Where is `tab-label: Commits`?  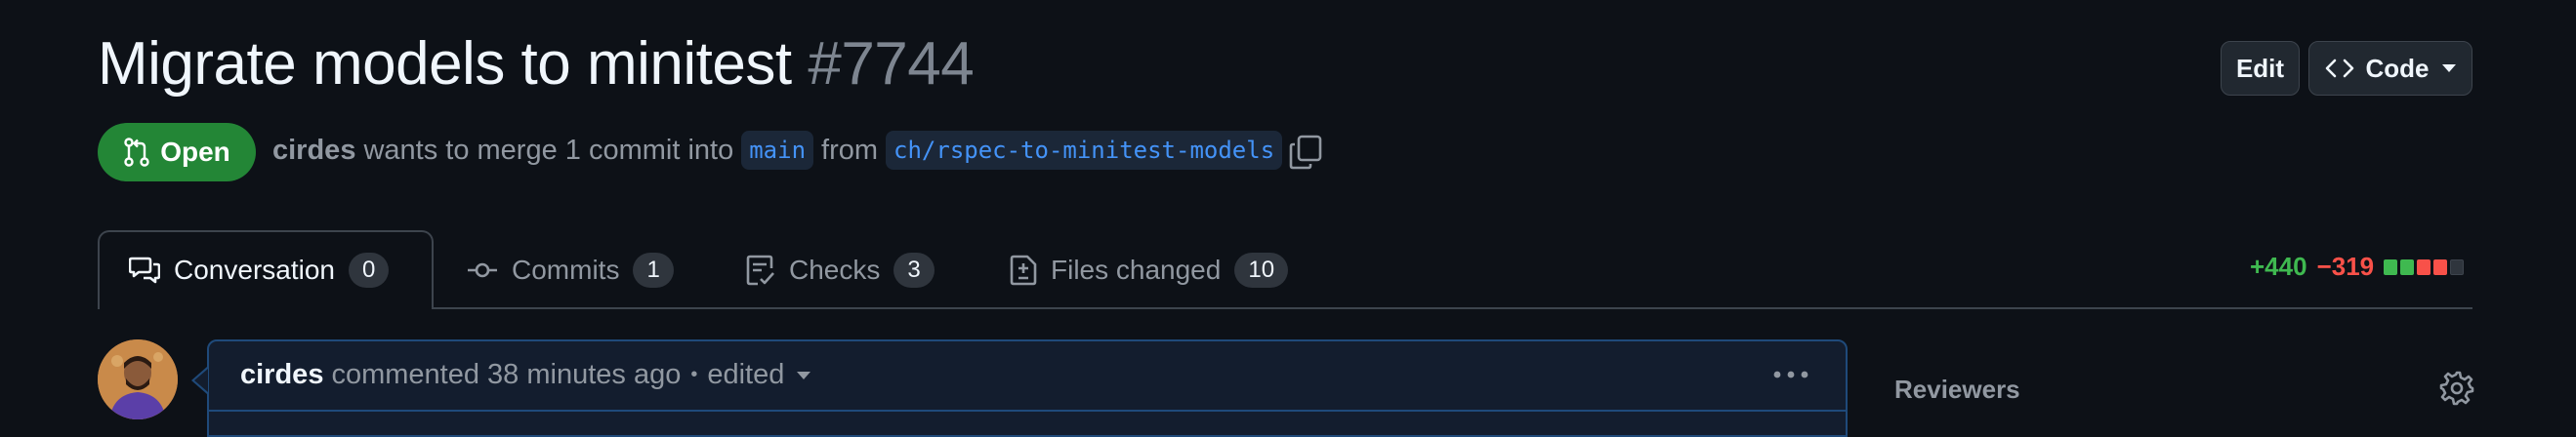
tab-label: Commits is located at coordinates (566, 270).